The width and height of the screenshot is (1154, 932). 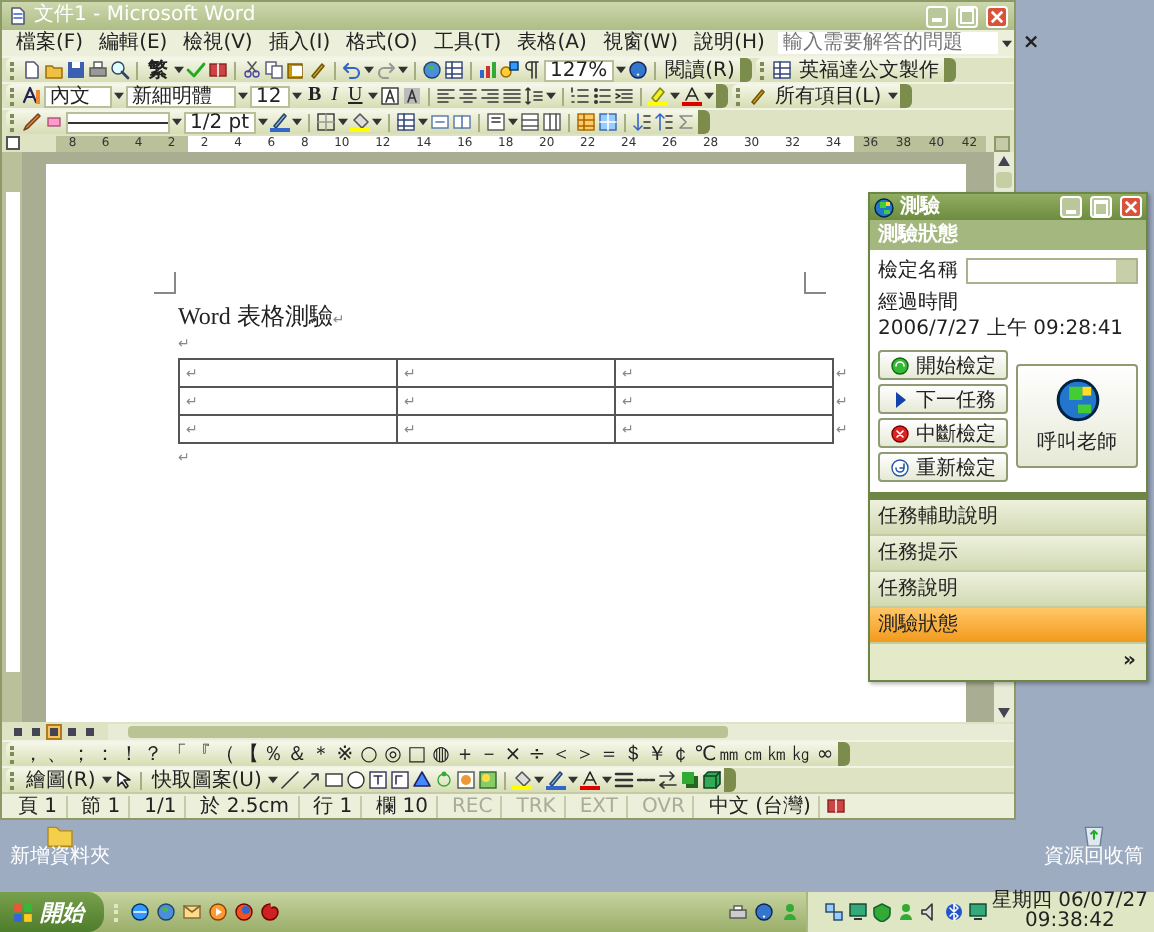 What do you see at coordinates (465, 754) in the screenshot?
I see `symbol-button: ＋` at bounding box center [465, 754].